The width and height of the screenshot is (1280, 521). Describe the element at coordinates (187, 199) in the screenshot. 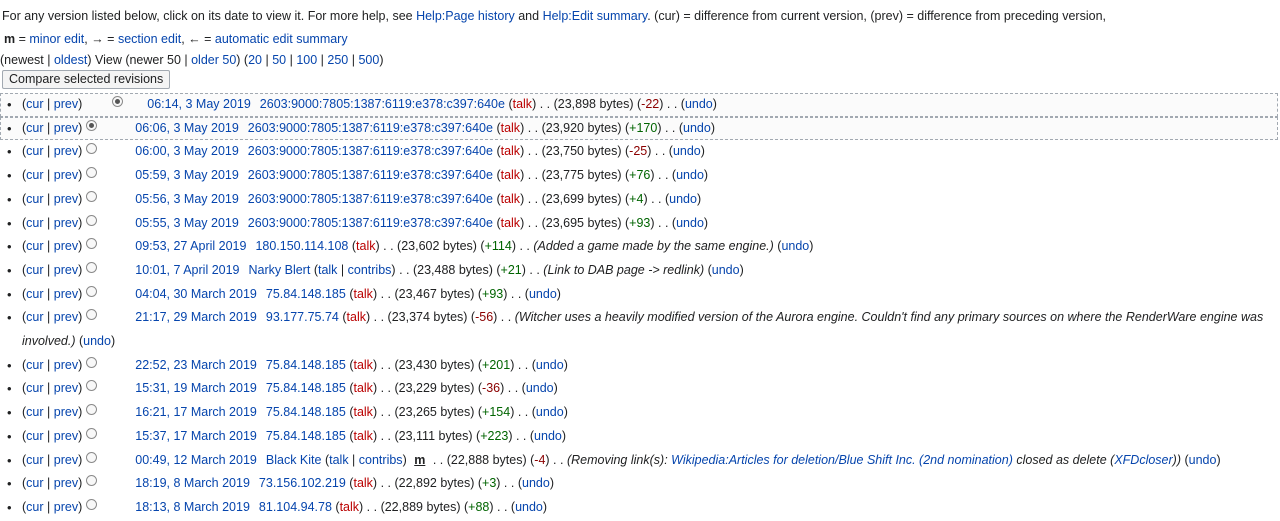

I see `revision-date-link: 05:56, 3 May 2019` at that location.